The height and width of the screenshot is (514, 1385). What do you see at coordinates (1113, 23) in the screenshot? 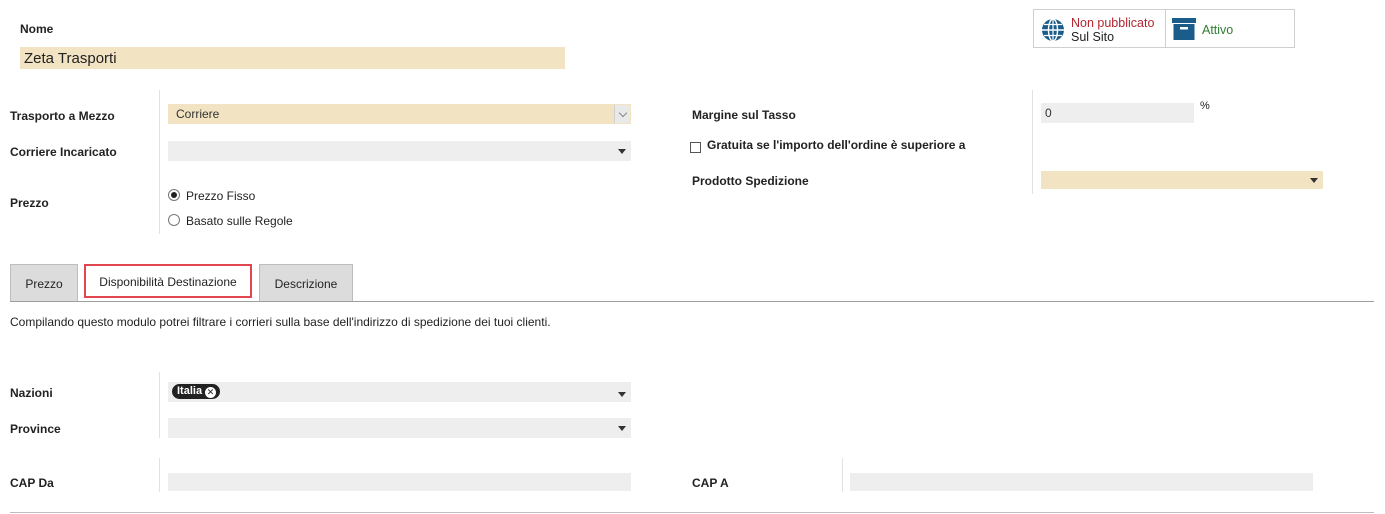
I see `publish-status-text: Non pubblicato` at bounding box center [1113, 23].